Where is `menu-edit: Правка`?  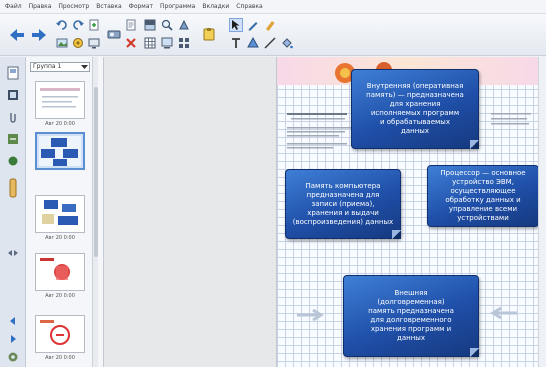
menu-edit: Правка is located at coordinates (40, 6).